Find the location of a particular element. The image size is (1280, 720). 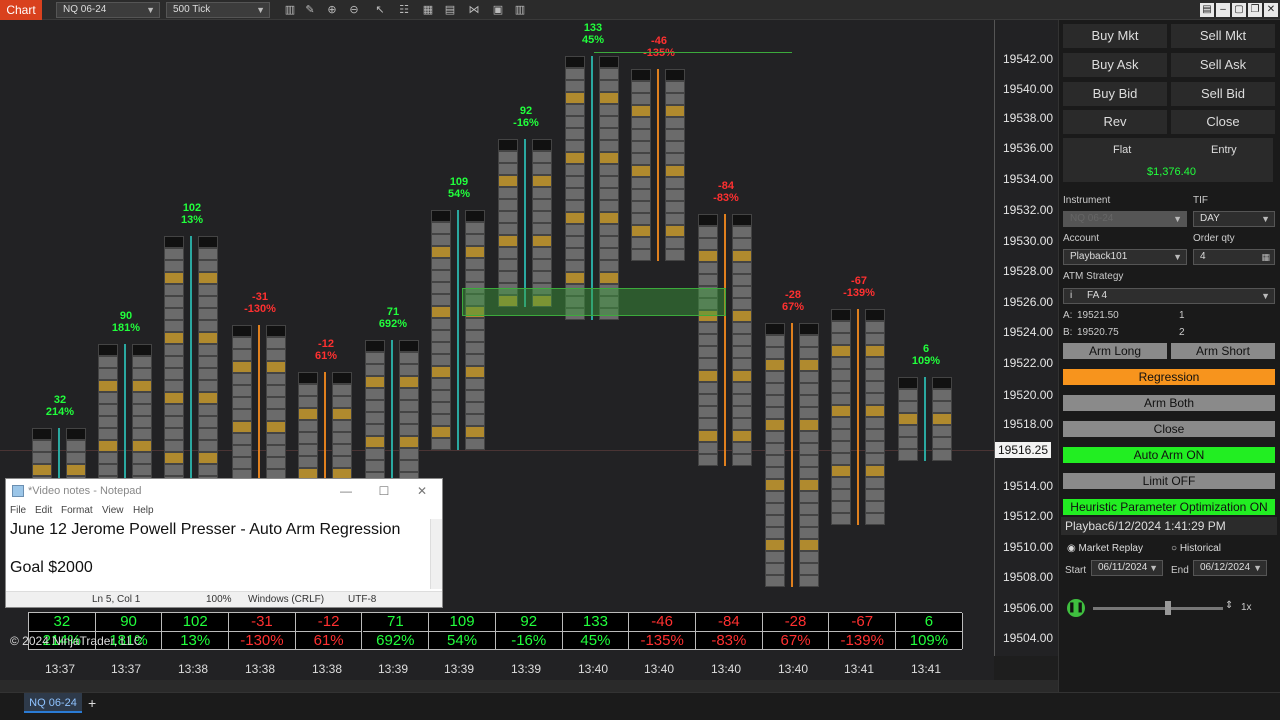

order-qty-field: 4 ▦ is located at coordinates (1234, 257).